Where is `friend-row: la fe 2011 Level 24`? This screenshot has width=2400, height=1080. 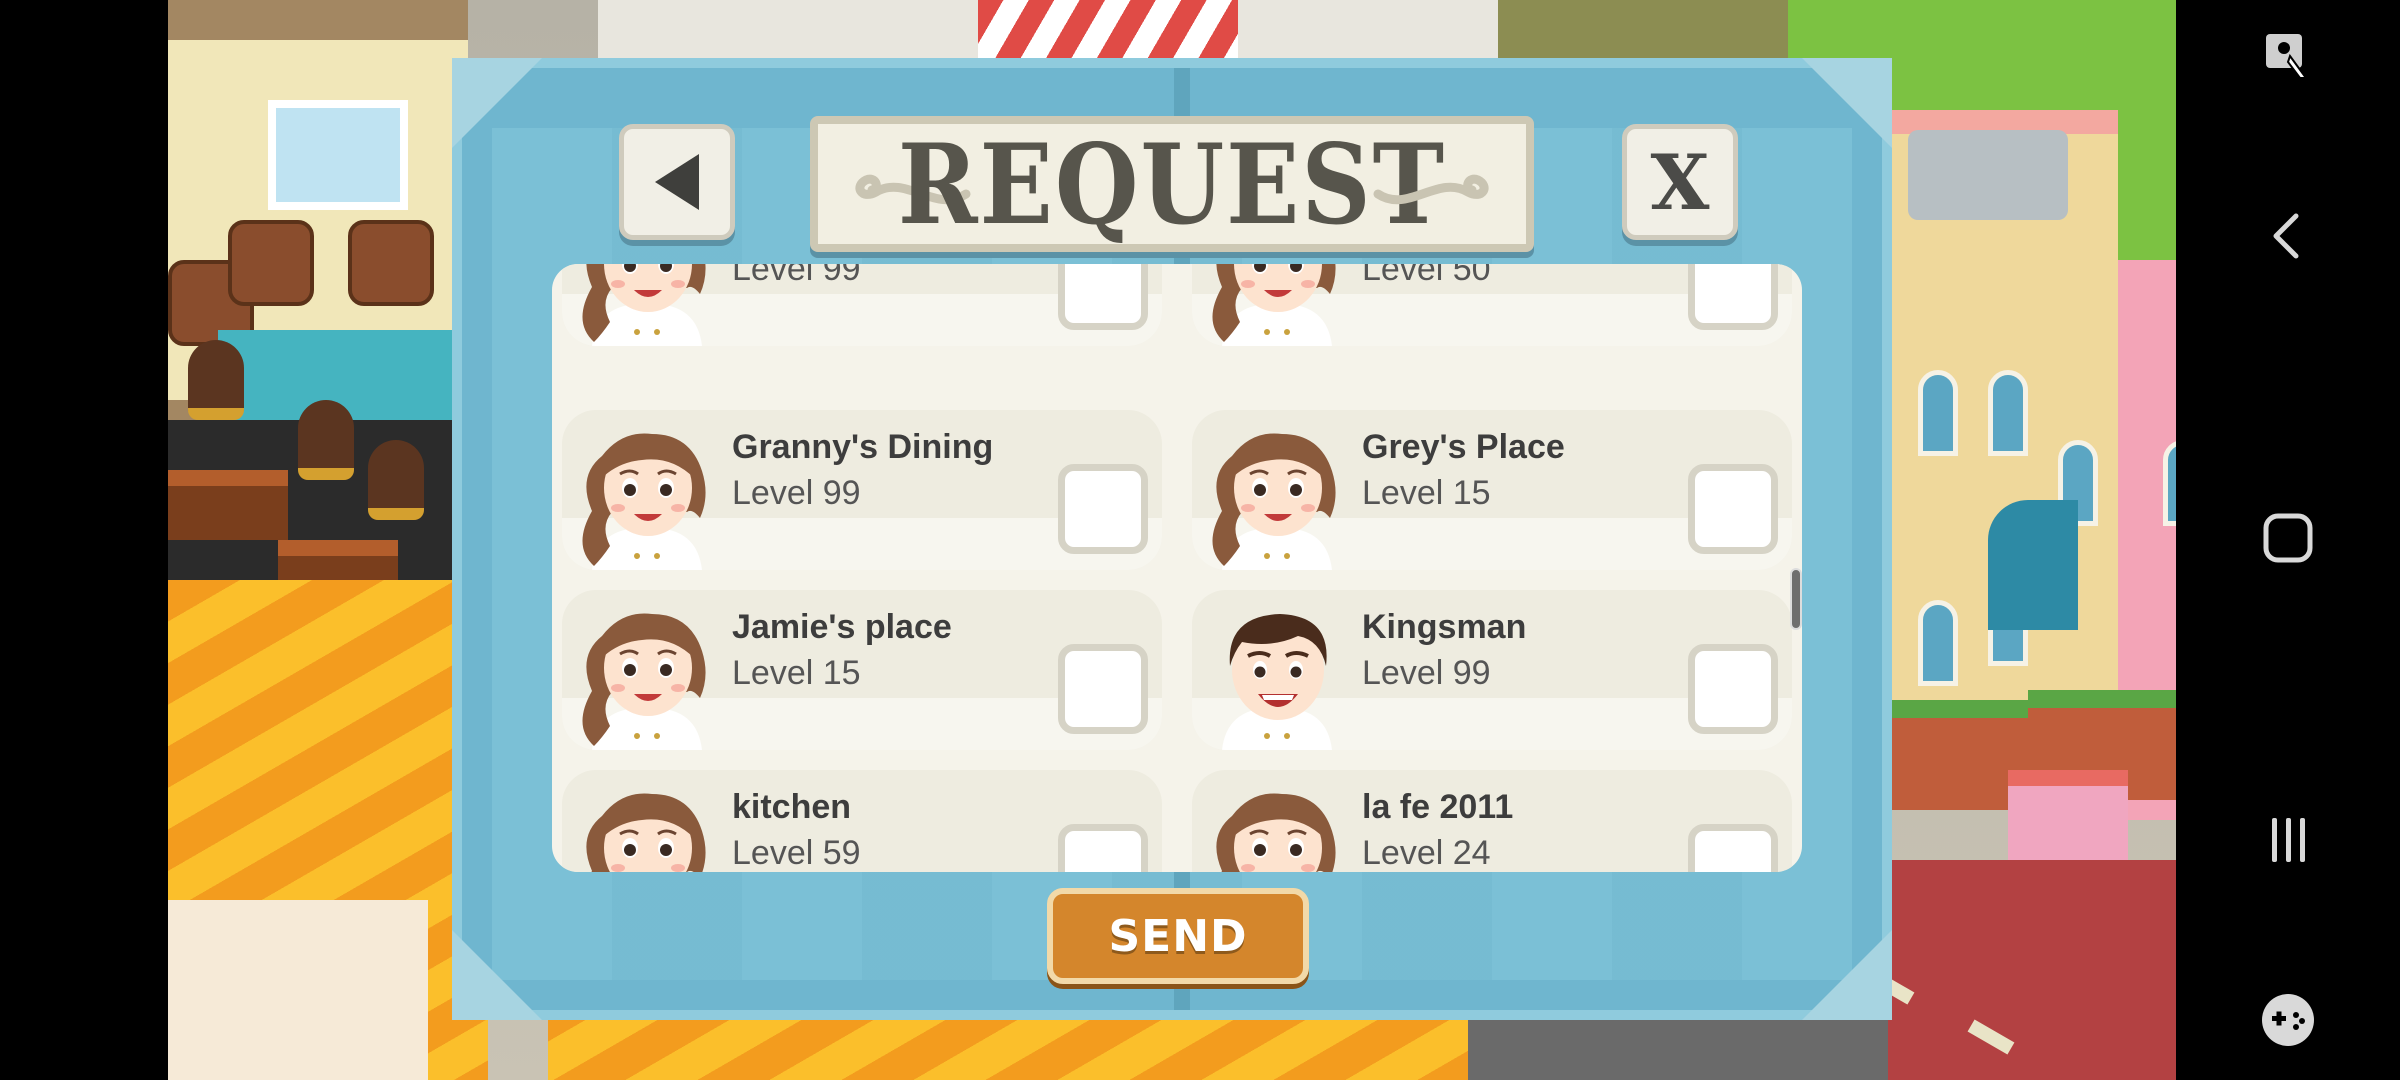 friend-row: la fe 2011 Level 24 is located at coordinates (1492, 821).